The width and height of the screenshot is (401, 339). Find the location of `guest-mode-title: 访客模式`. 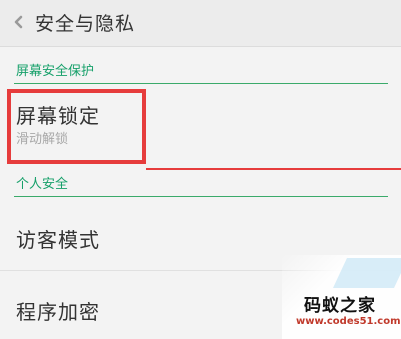

guest-mode-title: 访客模式 is located at coordinates (58, 240).